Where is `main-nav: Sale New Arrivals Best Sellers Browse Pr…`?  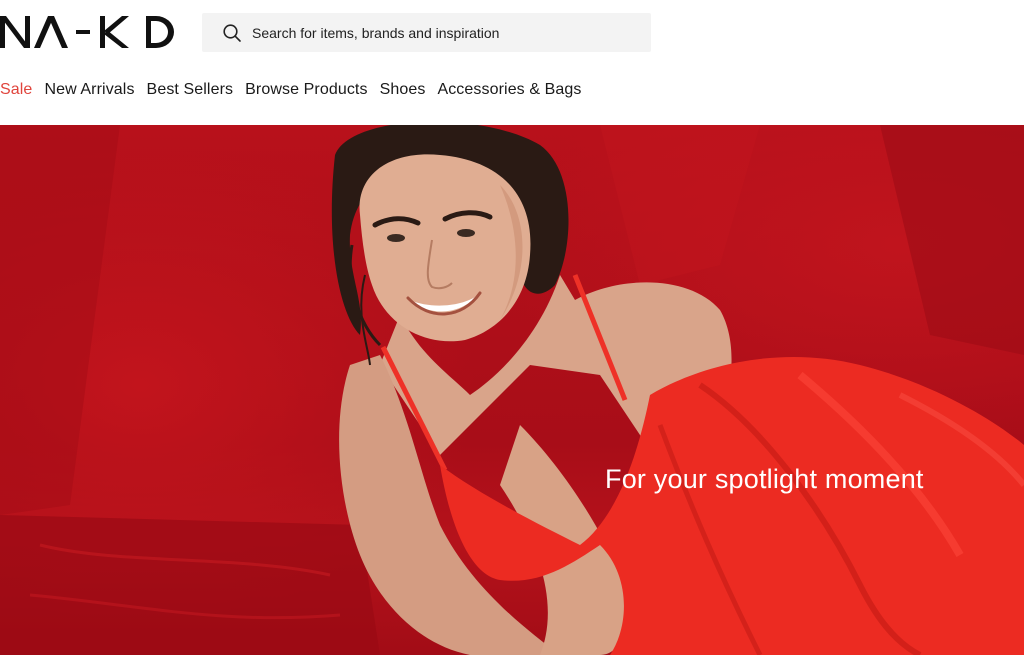 main-nav: Sale New Arrivals Best Sellers Browse Pr… is located at coordinates (297, 90).